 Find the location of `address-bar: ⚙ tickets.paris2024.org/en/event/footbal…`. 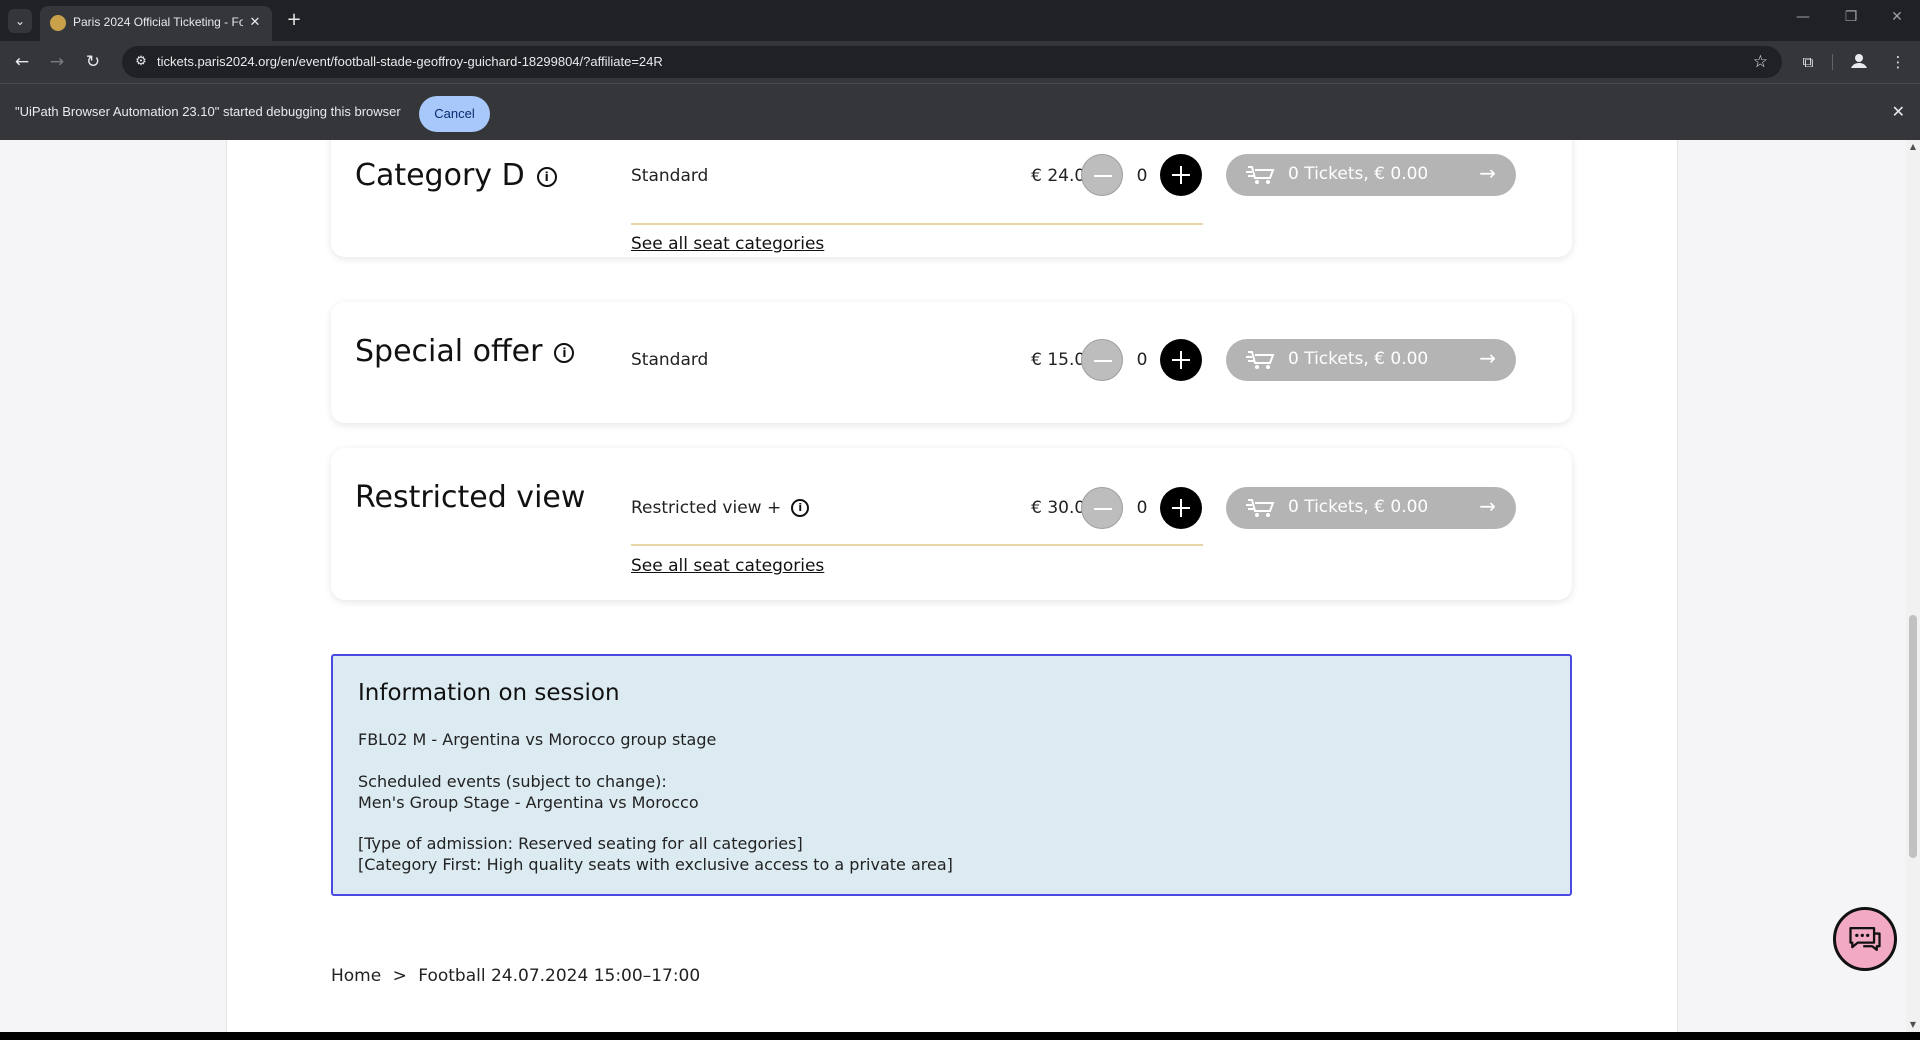

address-bar: ⚙ tickets.paris2024.org/en/event/footbal… is located at coordinates (952, 62).